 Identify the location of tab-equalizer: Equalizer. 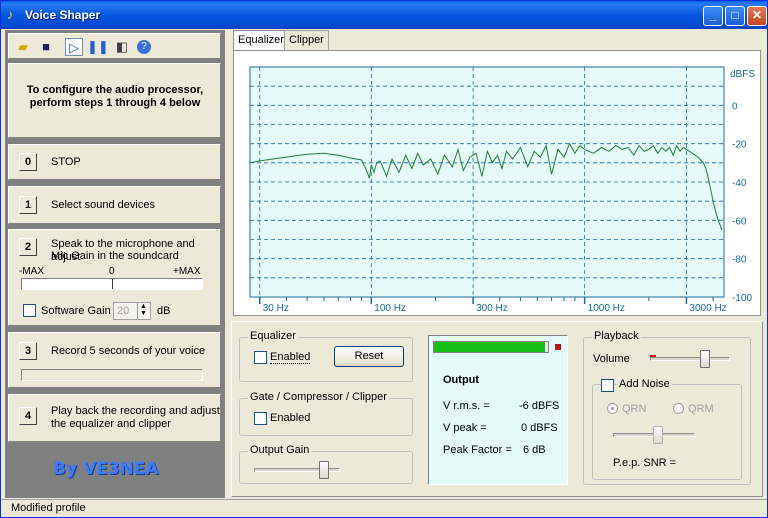
(261, 40).